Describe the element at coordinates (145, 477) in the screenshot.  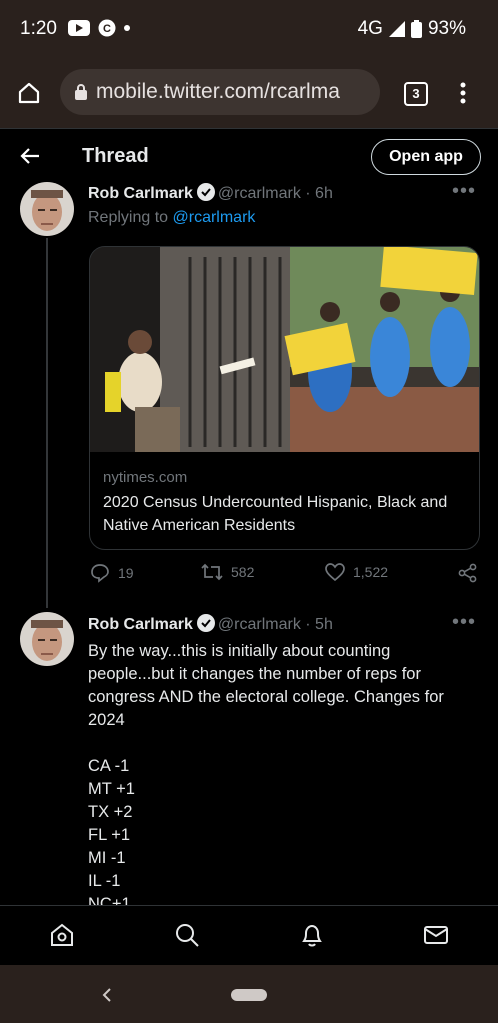
I see `card-domain: nytimes.com` at that location.